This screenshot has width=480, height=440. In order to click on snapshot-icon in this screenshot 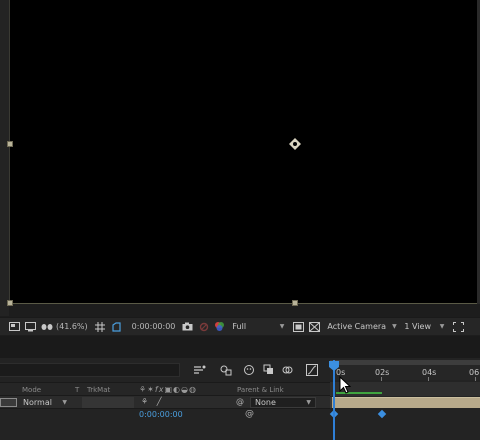, I will do `click(187, 327)`.